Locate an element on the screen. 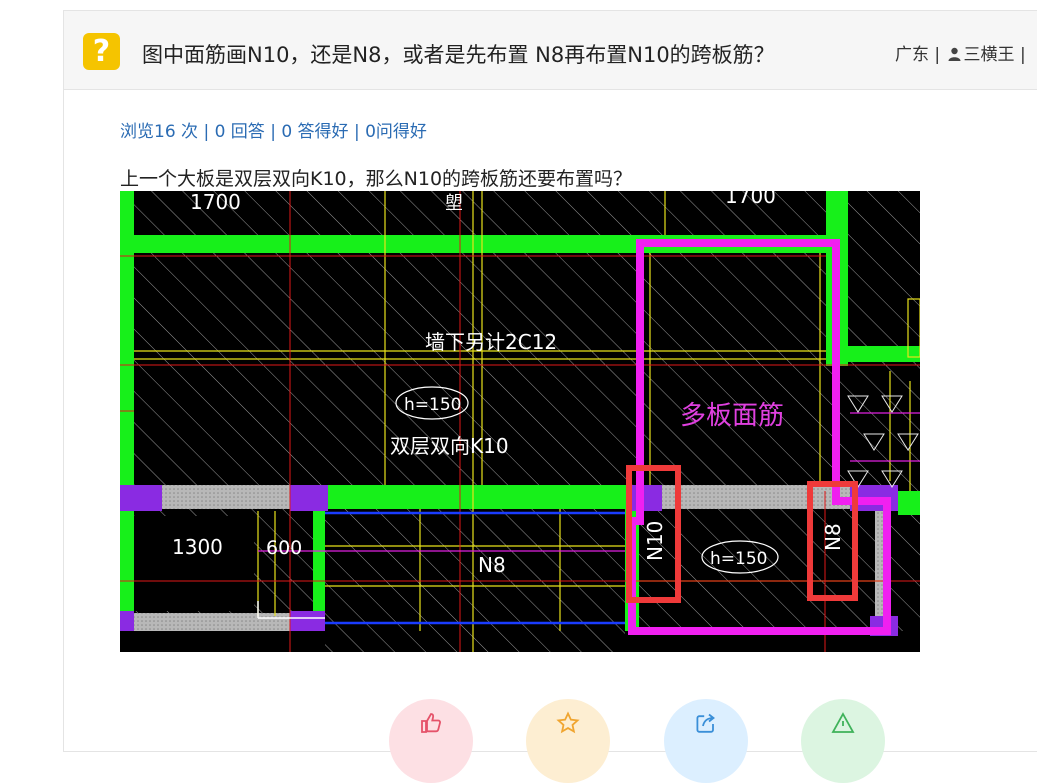  warning-icon is located at coordinates (843, 722).